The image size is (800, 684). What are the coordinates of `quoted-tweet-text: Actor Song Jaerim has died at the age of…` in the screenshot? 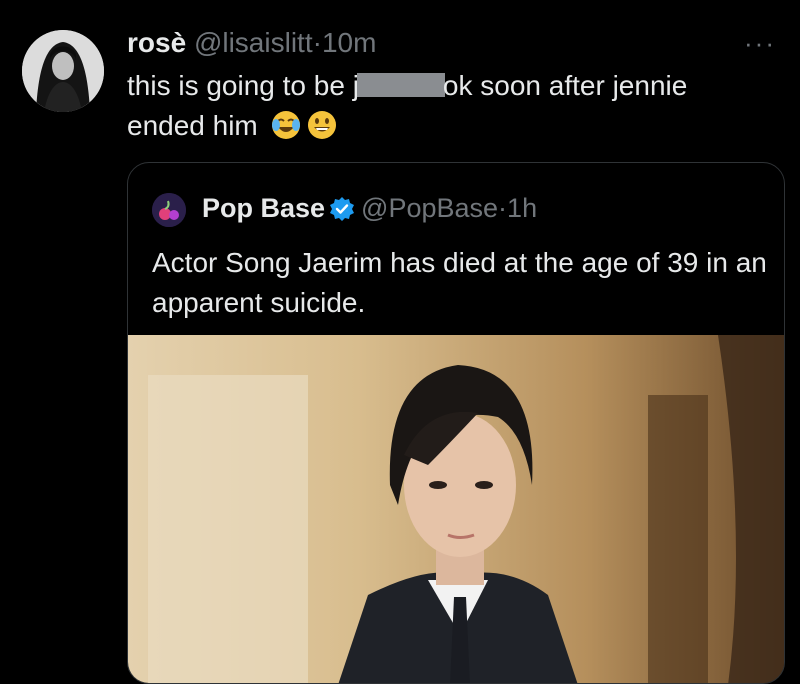 It's located at (459, 282).